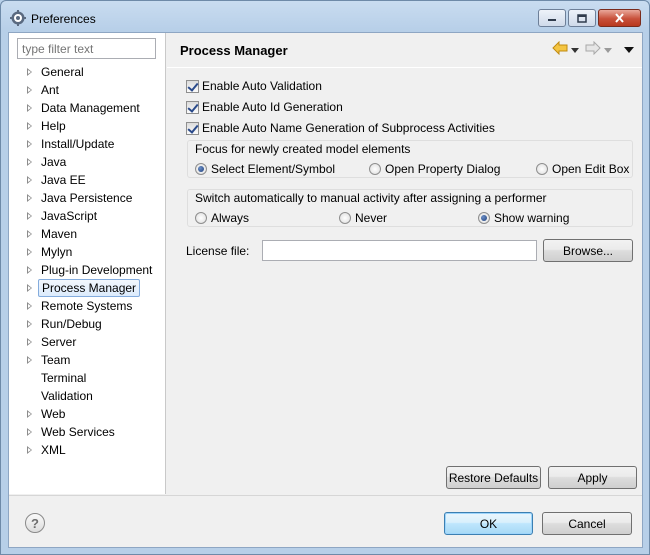 This screenshot has width=650, height=555. I want to click on tree-item: Web, so click(87, 414).